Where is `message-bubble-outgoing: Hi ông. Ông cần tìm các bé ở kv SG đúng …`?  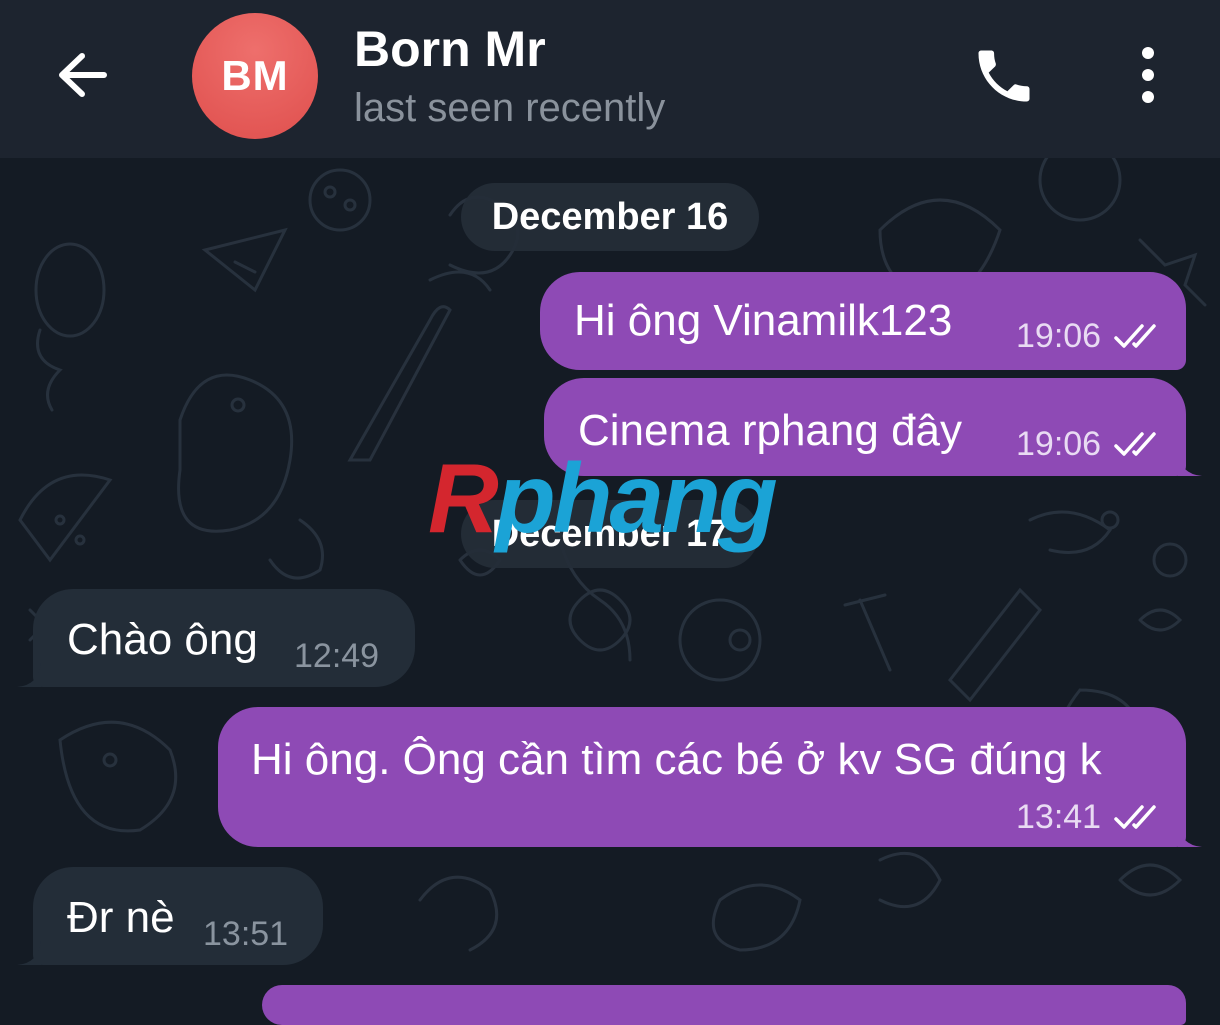 message-bubble-outgoing: Hi ông. Ông cần tìm các bé ở kv SG đúng … is located at coordinates (710, 777).